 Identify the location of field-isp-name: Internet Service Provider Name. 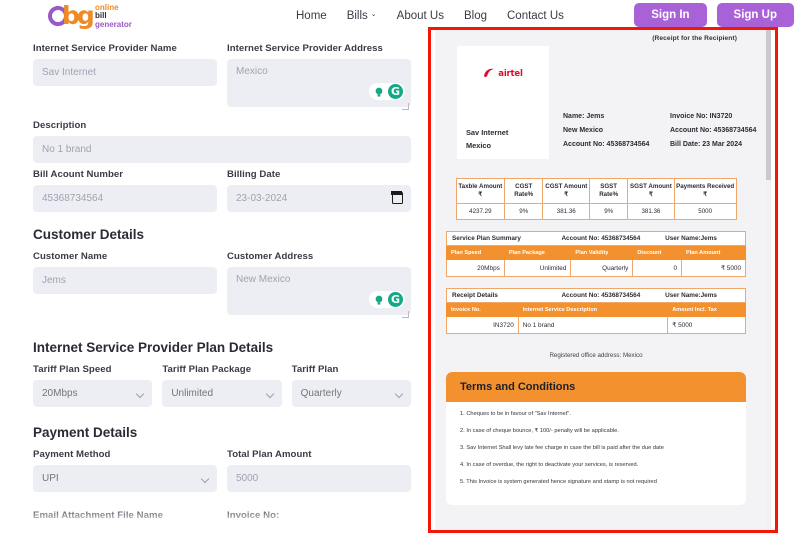
(125, 77).